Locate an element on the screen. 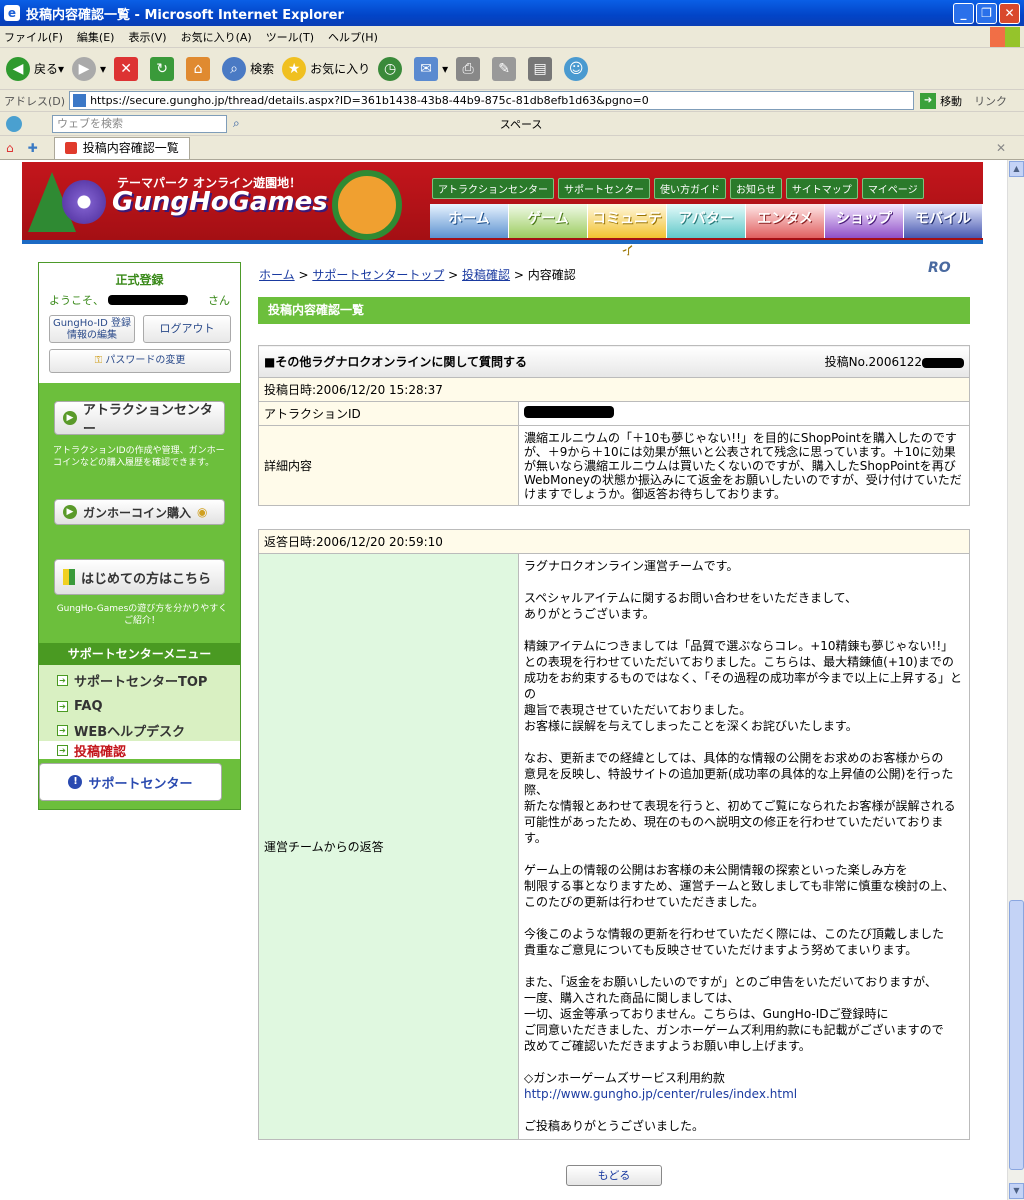  go-button: ➜ 移動 is located at coordinates (941, 100).